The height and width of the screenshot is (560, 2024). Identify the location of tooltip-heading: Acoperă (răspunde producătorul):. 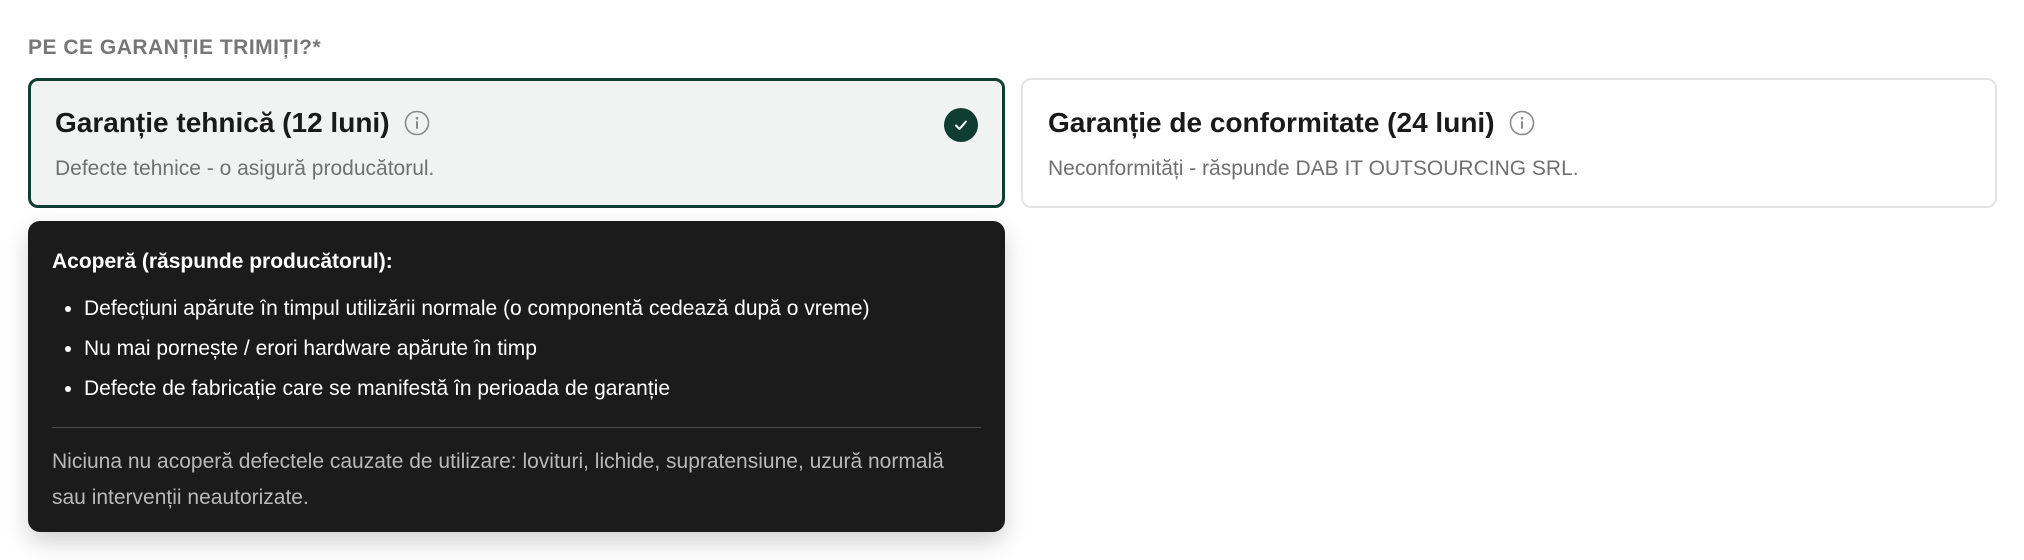
(222, 261).